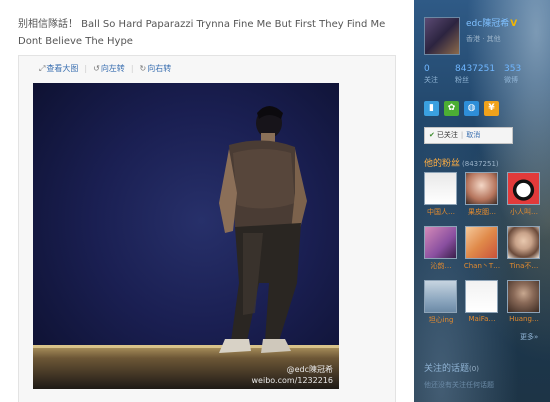  What do you see at coordinates (62, 68) in the screenshot?
I see `view-large-label: 查看大图` at bounding box center [62, 68].